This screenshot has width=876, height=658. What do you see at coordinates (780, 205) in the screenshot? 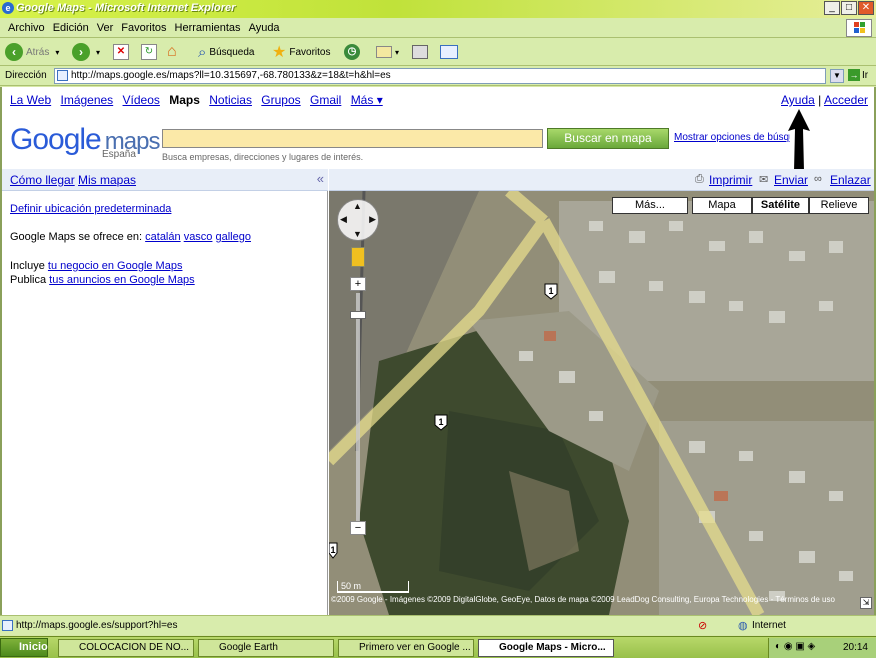
I see `map-type-satellite-button: Satélite` at bounding box center [780, 205].